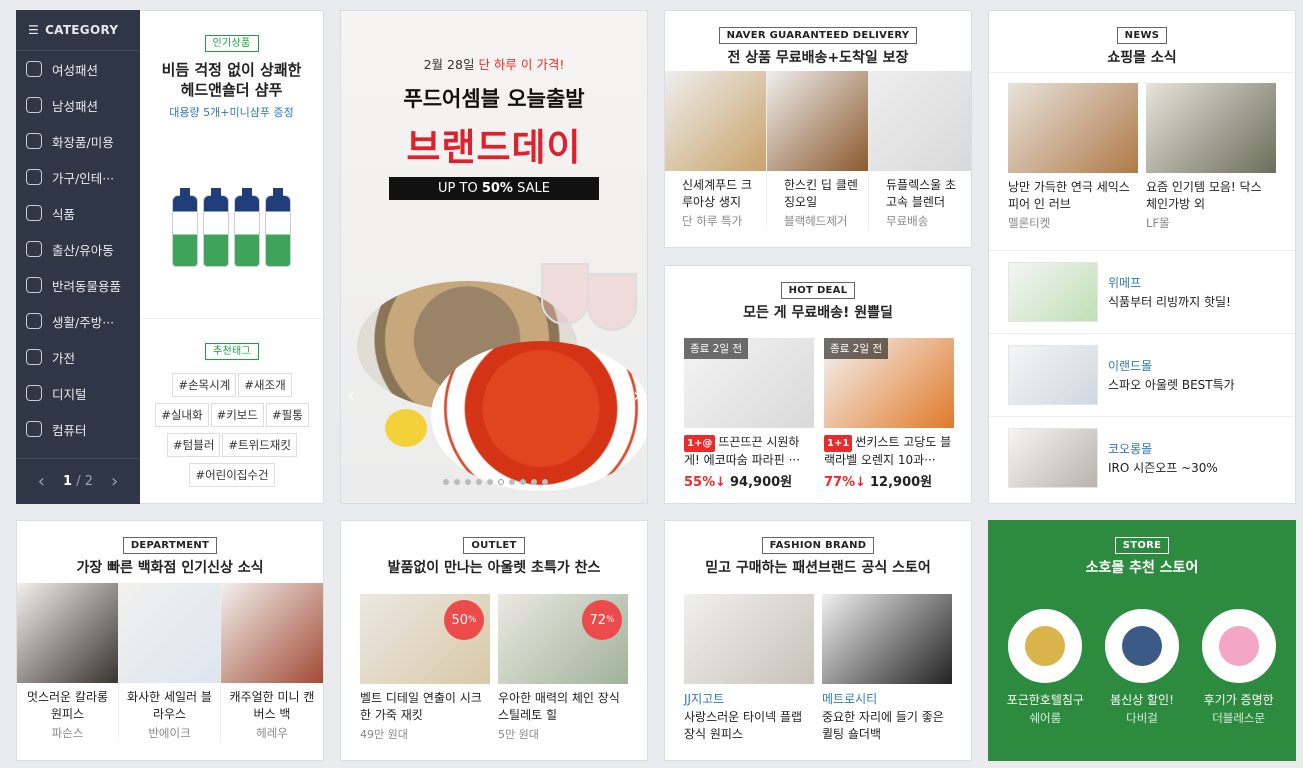 The width and height of the screenshot is (1303, 768). I want to click on category-item: 컴퓨터, so click(78, 429).